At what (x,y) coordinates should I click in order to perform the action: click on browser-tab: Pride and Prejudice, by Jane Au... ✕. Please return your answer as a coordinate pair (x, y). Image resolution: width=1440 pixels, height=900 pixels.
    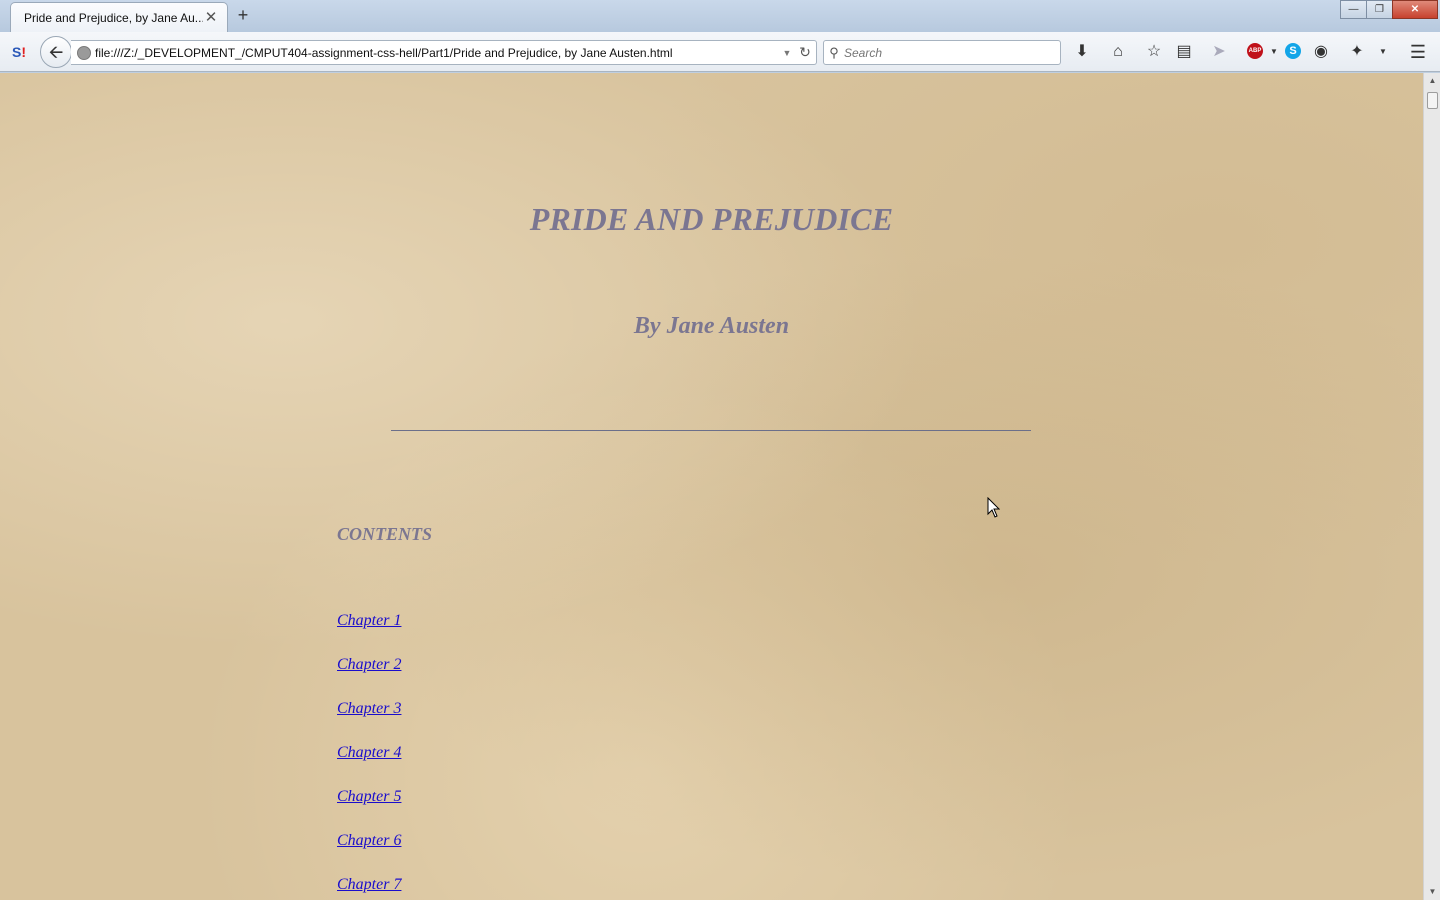
    Looking at the image, I should click on (119, 17).